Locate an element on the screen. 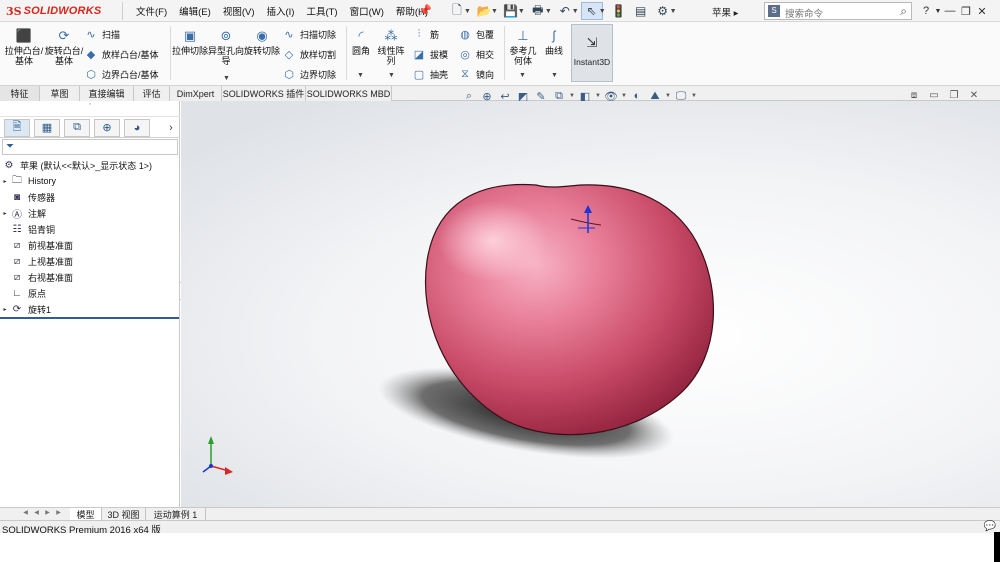  search-scope-icon: S is located at coordinates (774, 11).